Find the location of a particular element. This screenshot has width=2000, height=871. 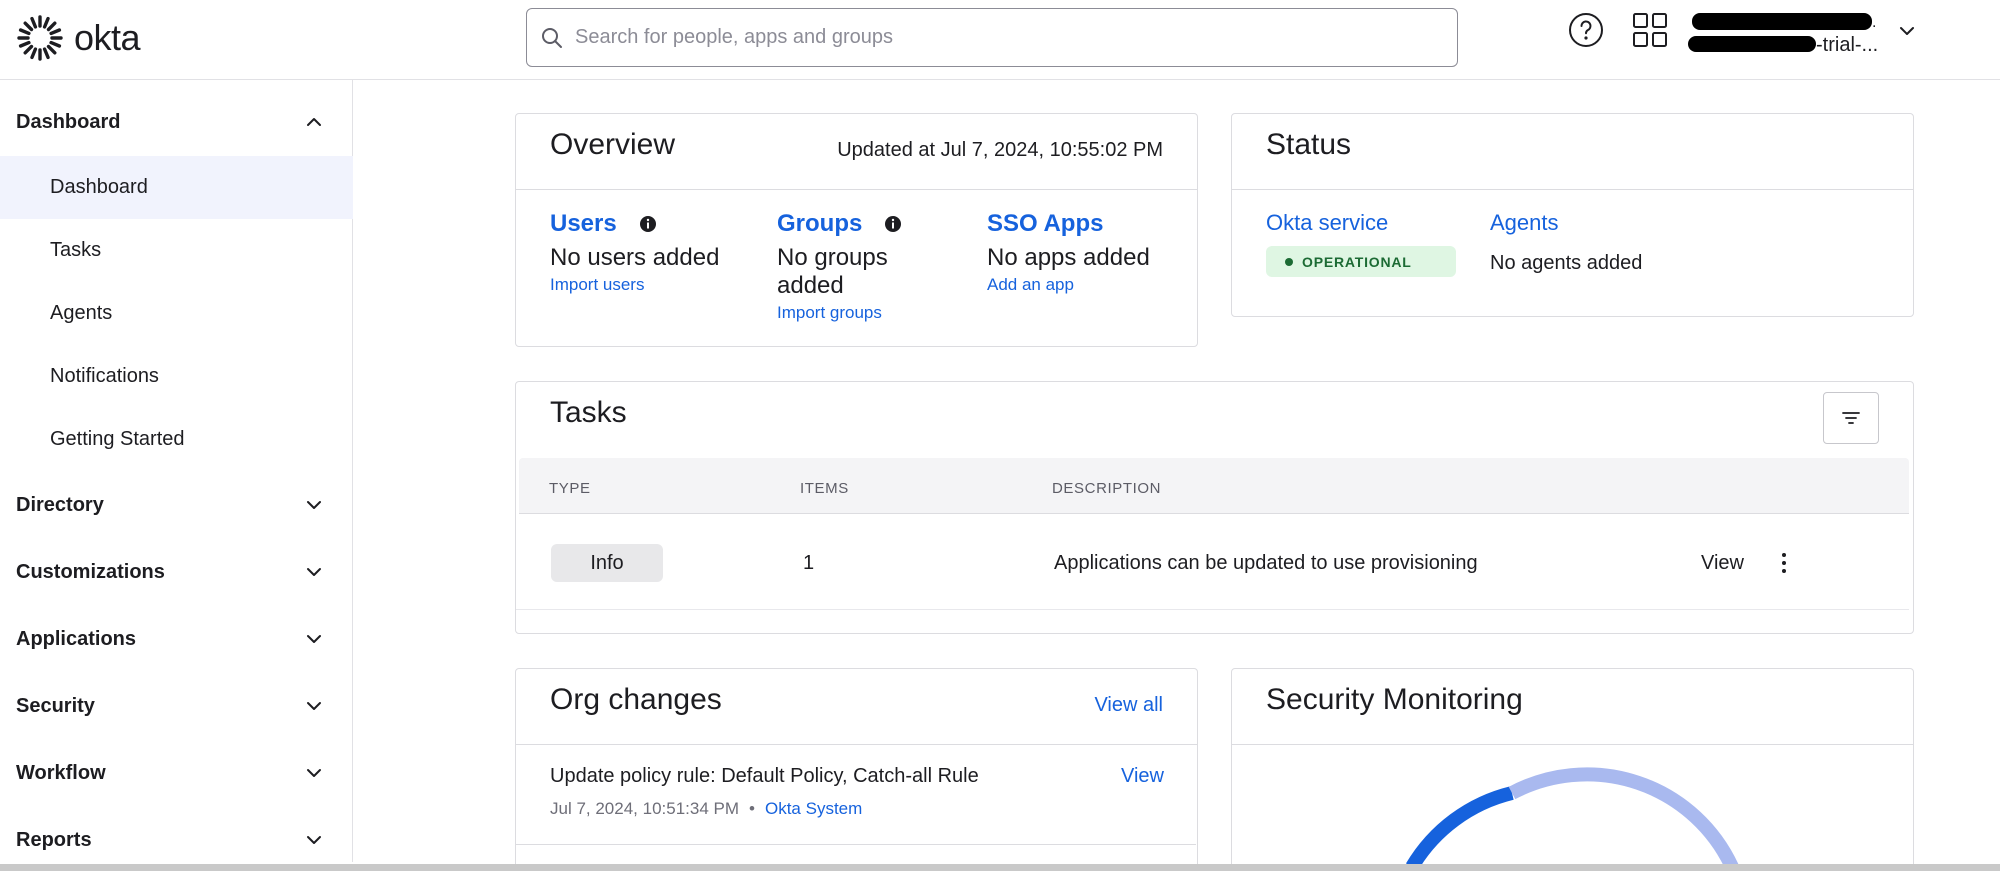

sidebar-item-label: Dashboard is located at coordinates (99, 187).